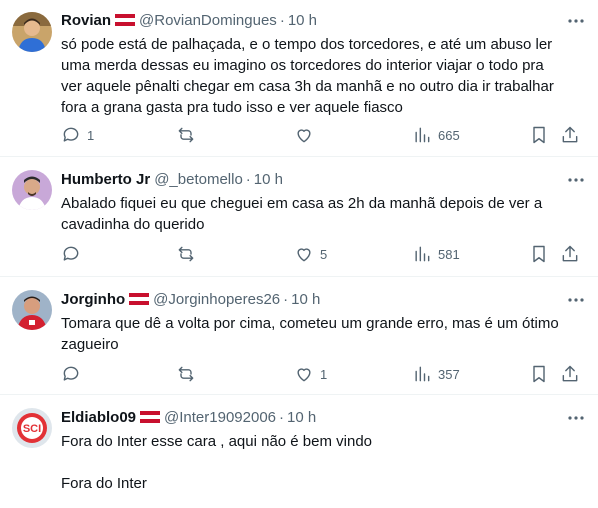  I want to click on views-button: 581, so click(436, 254).